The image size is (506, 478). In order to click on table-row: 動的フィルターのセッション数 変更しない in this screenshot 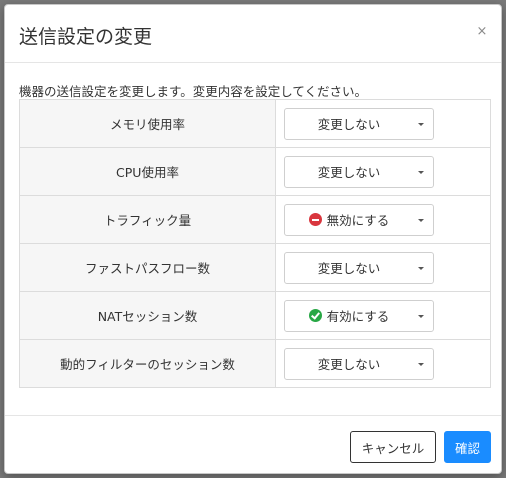, I will do `click(255, 363)`.